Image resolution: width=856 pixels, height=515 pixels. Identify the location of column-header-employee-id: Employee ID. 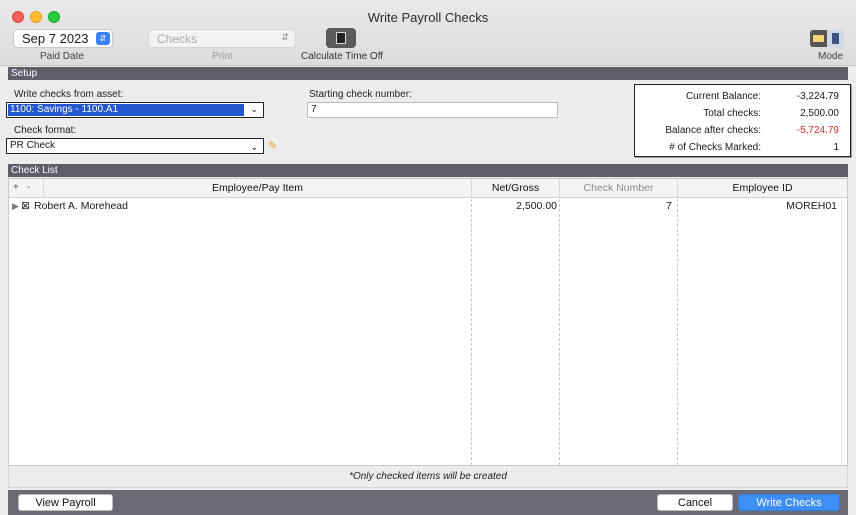
(762, 188).